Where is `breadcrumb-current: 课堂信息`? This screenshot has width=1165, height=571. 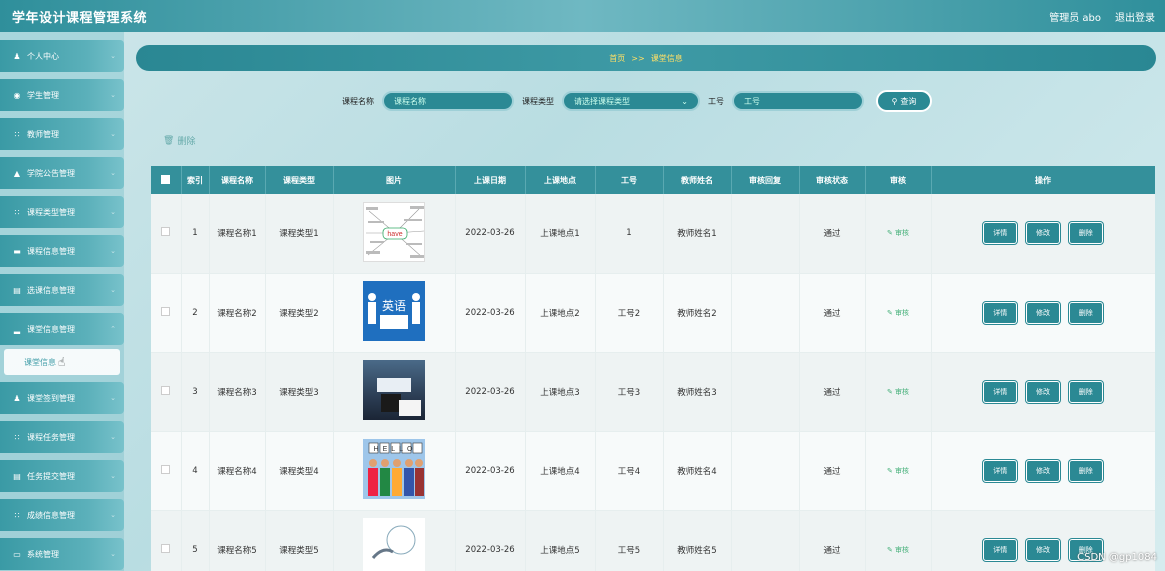
breadcrumb-current: 课堂信息 is located at coordinates (666, 58).